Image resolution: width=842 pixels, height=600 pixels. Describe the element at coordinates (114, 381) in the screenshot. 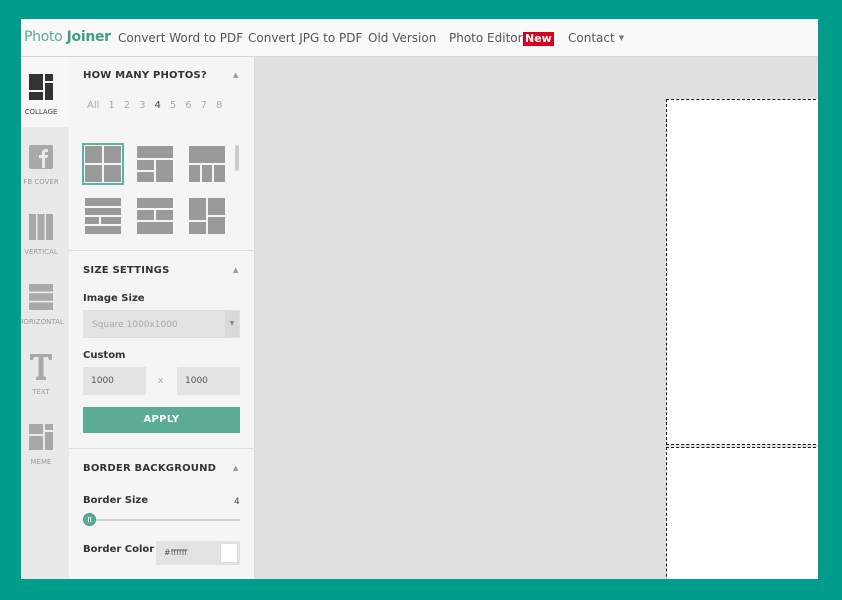

I see `width-input: 1000` at that location.